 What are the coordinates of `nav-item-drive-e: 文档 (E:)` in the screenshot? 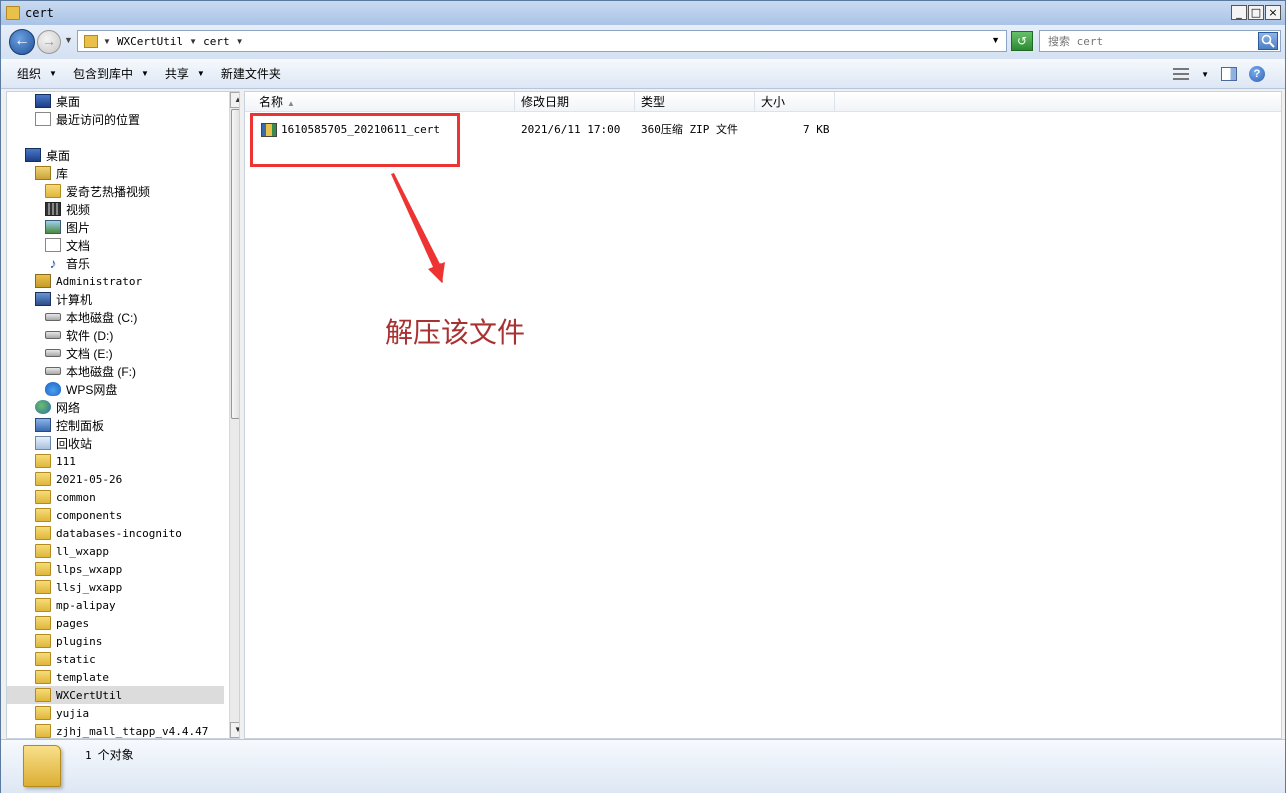 It's located at (79, 353).